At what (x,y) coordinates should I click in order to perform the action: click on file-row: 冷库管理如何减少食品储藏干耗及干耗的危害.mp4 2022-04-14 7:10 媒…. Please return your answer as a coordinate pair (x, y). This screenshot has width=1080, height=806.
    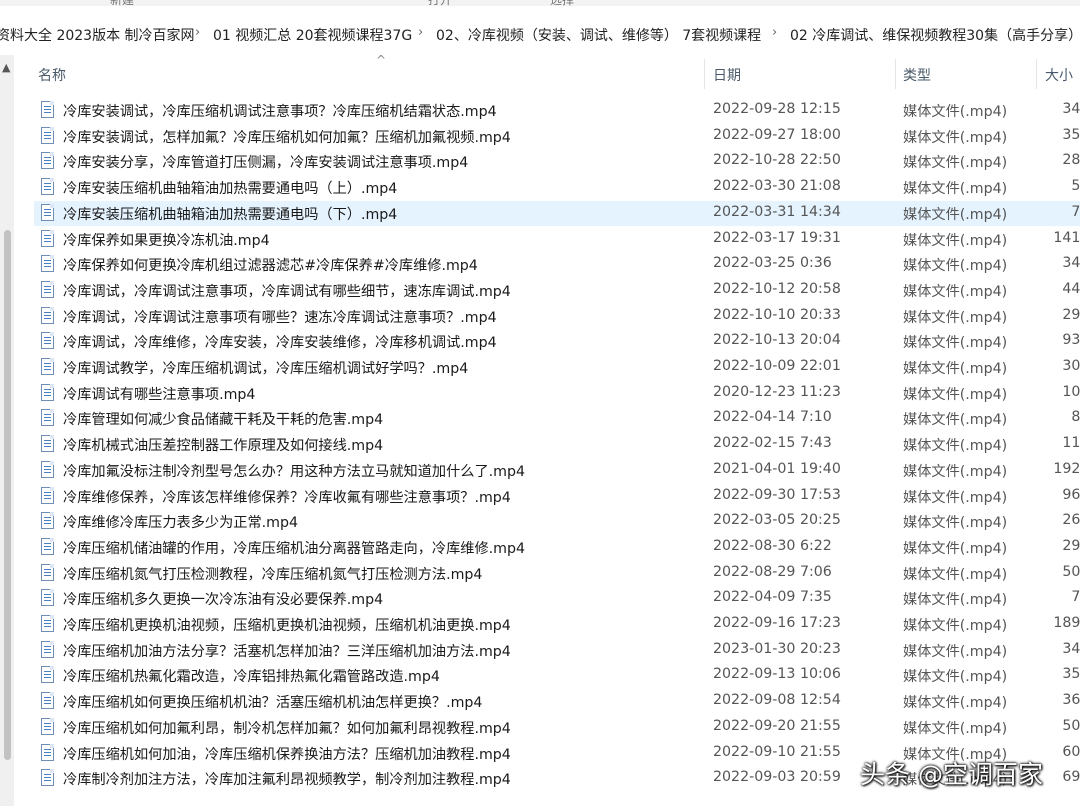
    Looking at the image, I should click on (557, 418).